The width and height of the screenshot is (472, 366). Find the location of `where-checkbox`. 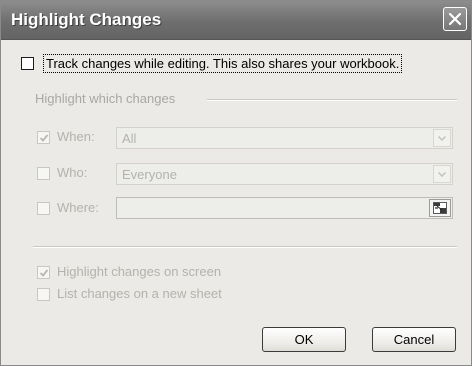

where-checkbox is located at coordinates (43, 208).